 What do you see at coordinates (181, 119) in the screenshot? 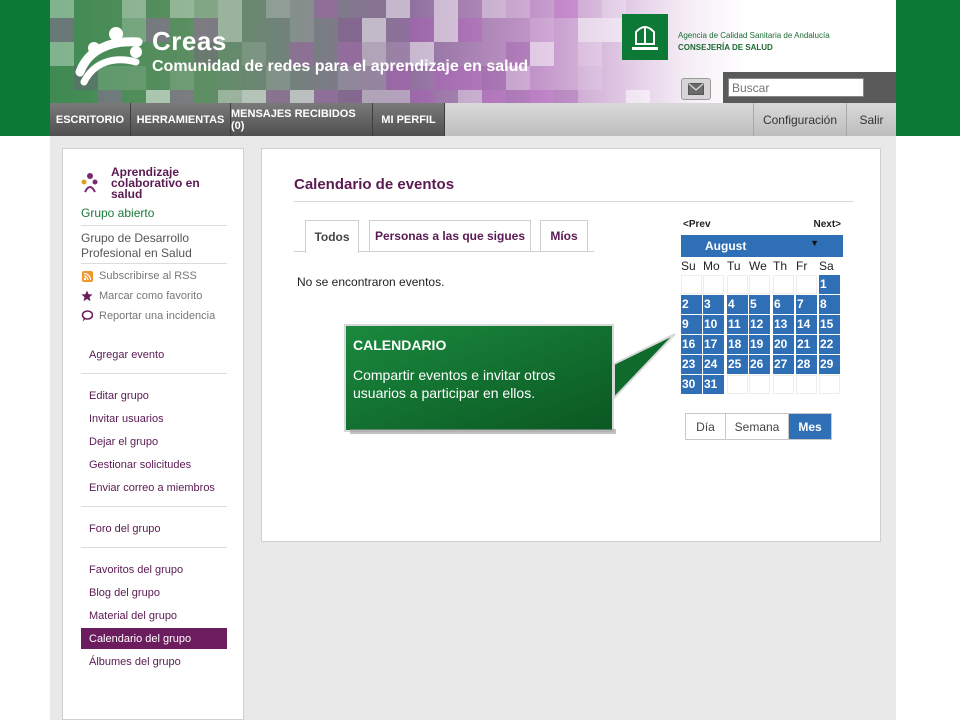
I see `nav-item-herramientas: HERRAMIENTAS` at bounding box center [181, 119].